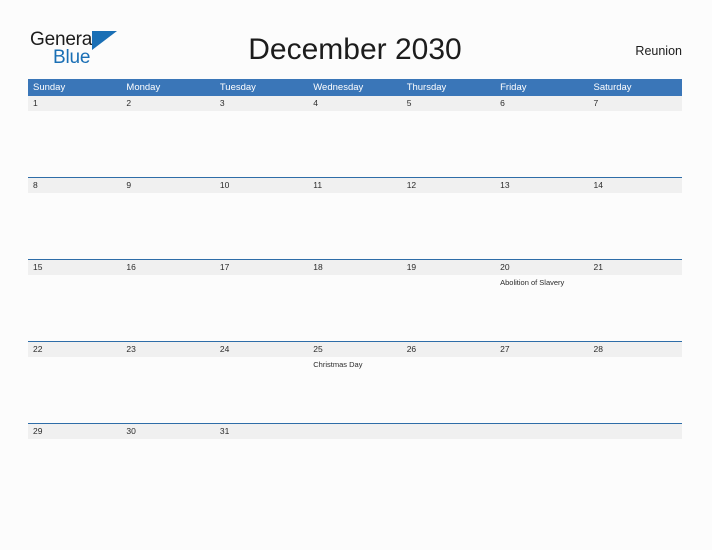  Describe the element at coordinates (237, 87) in the screenshot. I see `weekday-header-tuesday: Tuesday` at that location.